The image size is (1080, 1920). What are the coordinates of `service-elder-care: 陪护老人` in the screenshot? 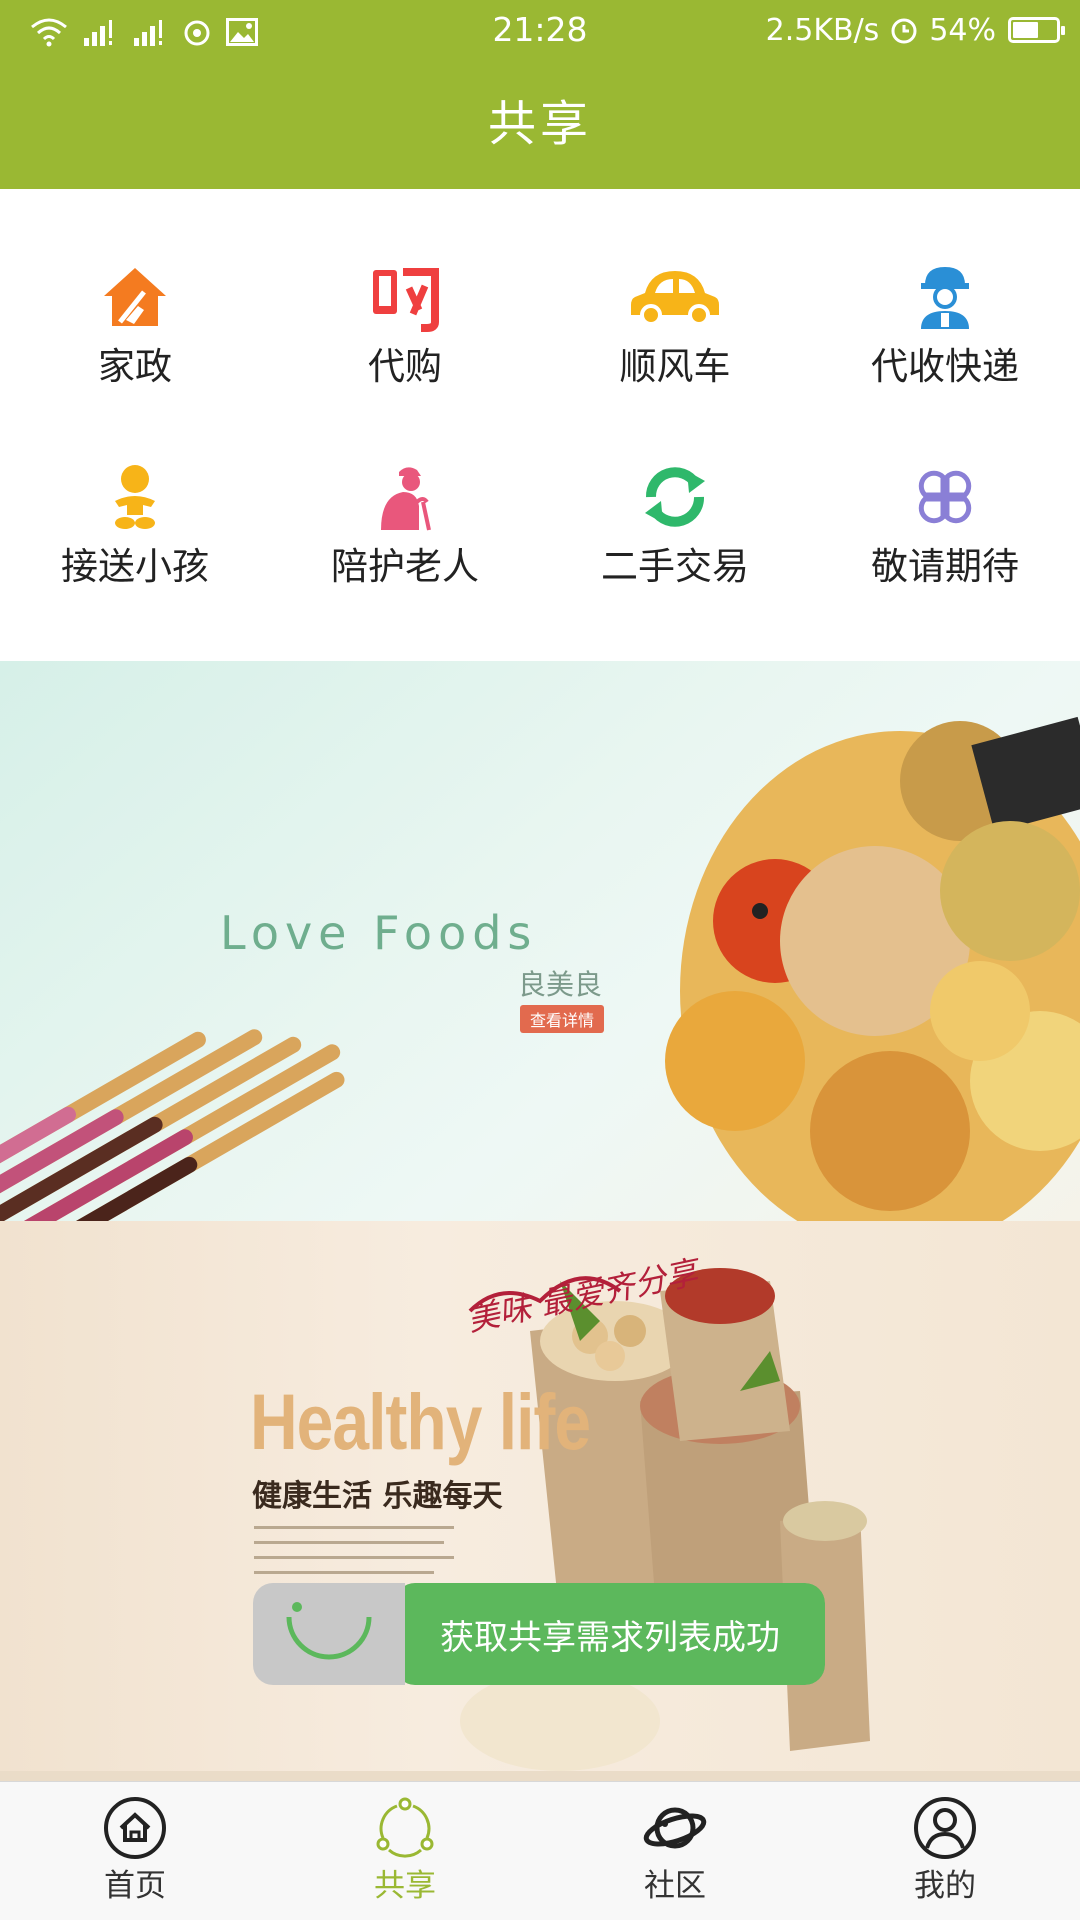 It's located at (405, 489).